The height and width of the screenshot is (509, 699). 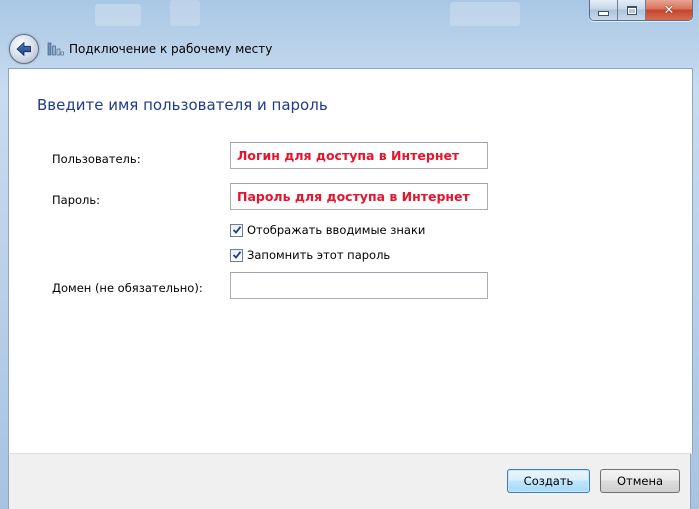 What do you see at coordinates (349, 481) in the screenshot?
I see `button-bar: Создать Отмена` at bounding box center [349, 481].